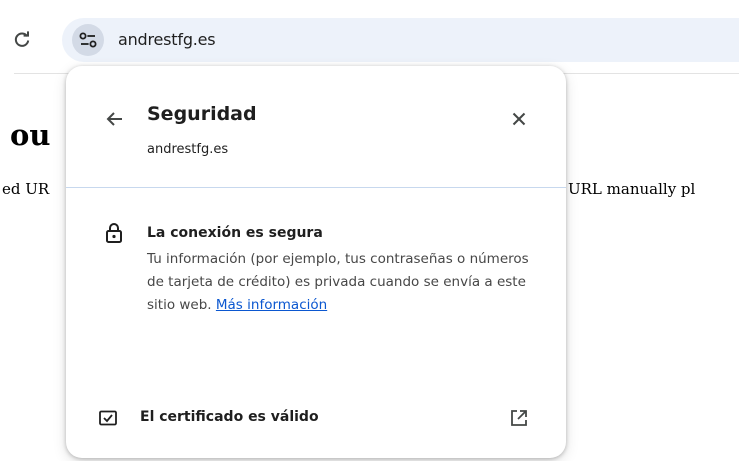 This screenshot has width=739, height=461. What do you see at coordinates (114, 233) in the screenshot?
I see `lock-icon` at bounding box center [114, 233].